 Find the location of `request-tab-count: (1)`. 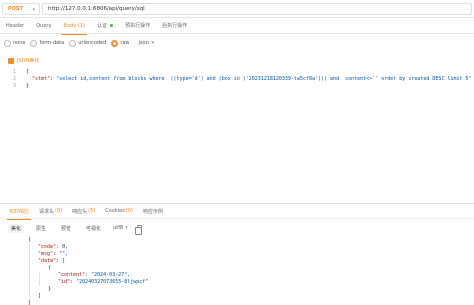

request-tab-count: (1) is located at coordinates (82, 25).